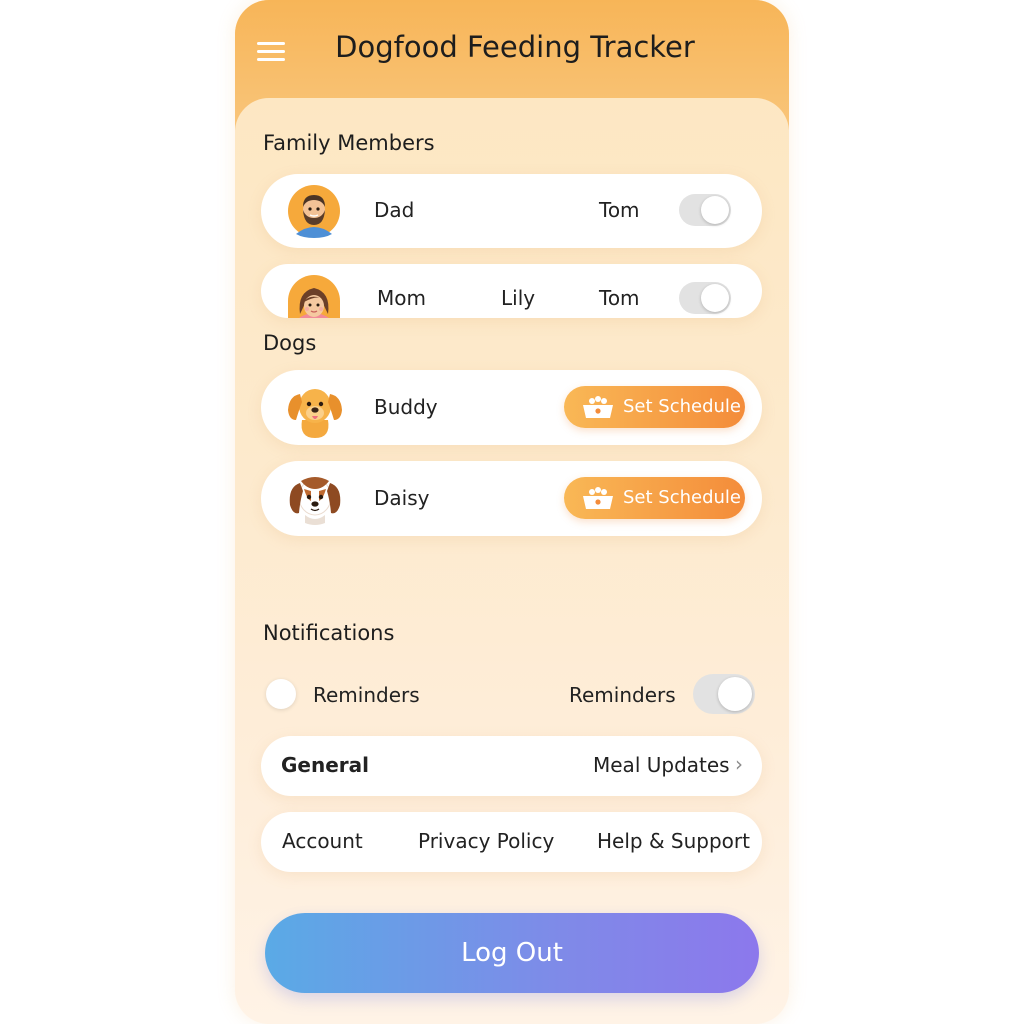 This screenshot has height=1024, width=1024. I want to click on general-value: Meal Updates, so click(661, 765).